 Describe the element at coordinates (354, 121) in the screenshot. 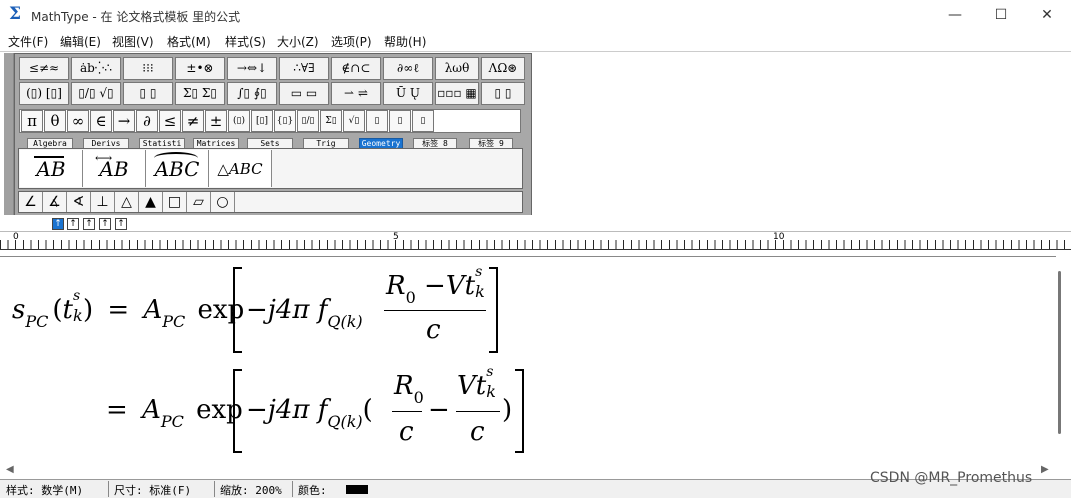

I see `sqrt-template-button: √▯` at that location.